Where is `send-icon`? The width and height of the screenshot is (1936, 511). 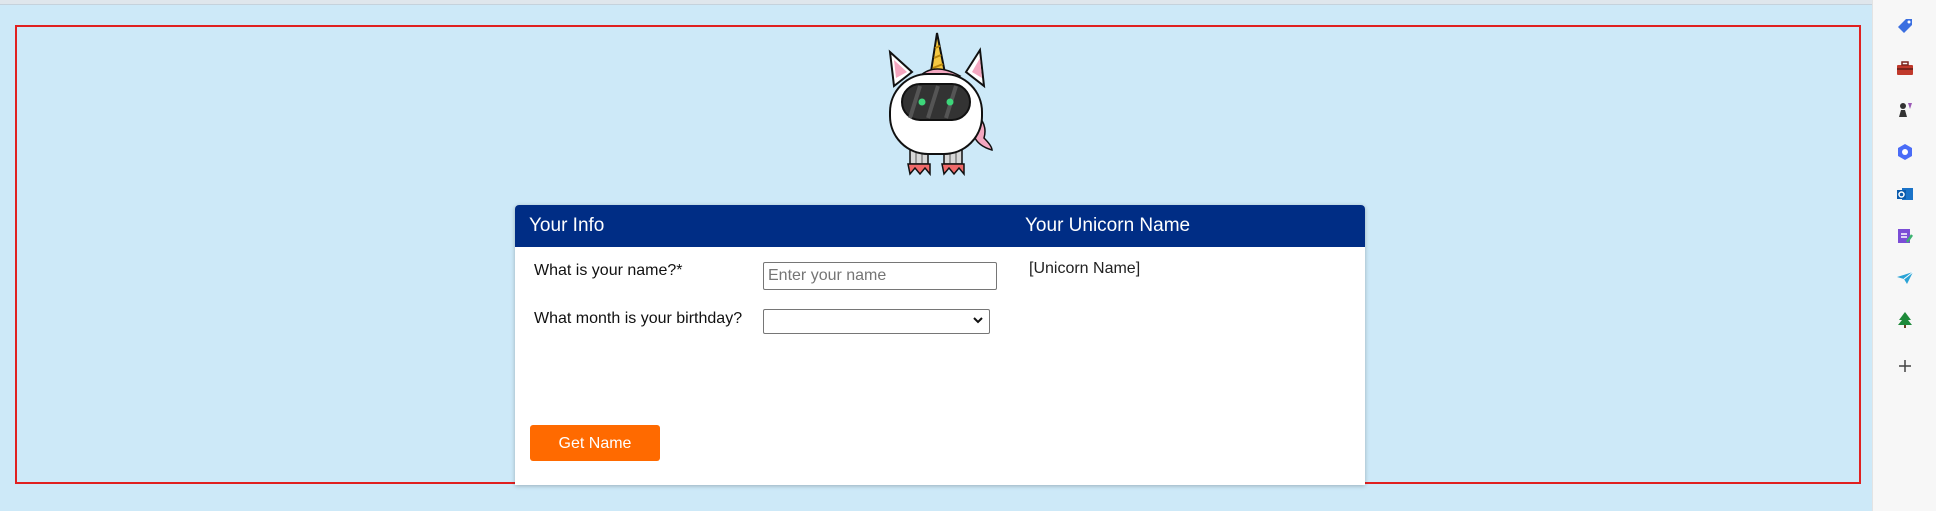 send-icon is located at coordinates (1905, 278).